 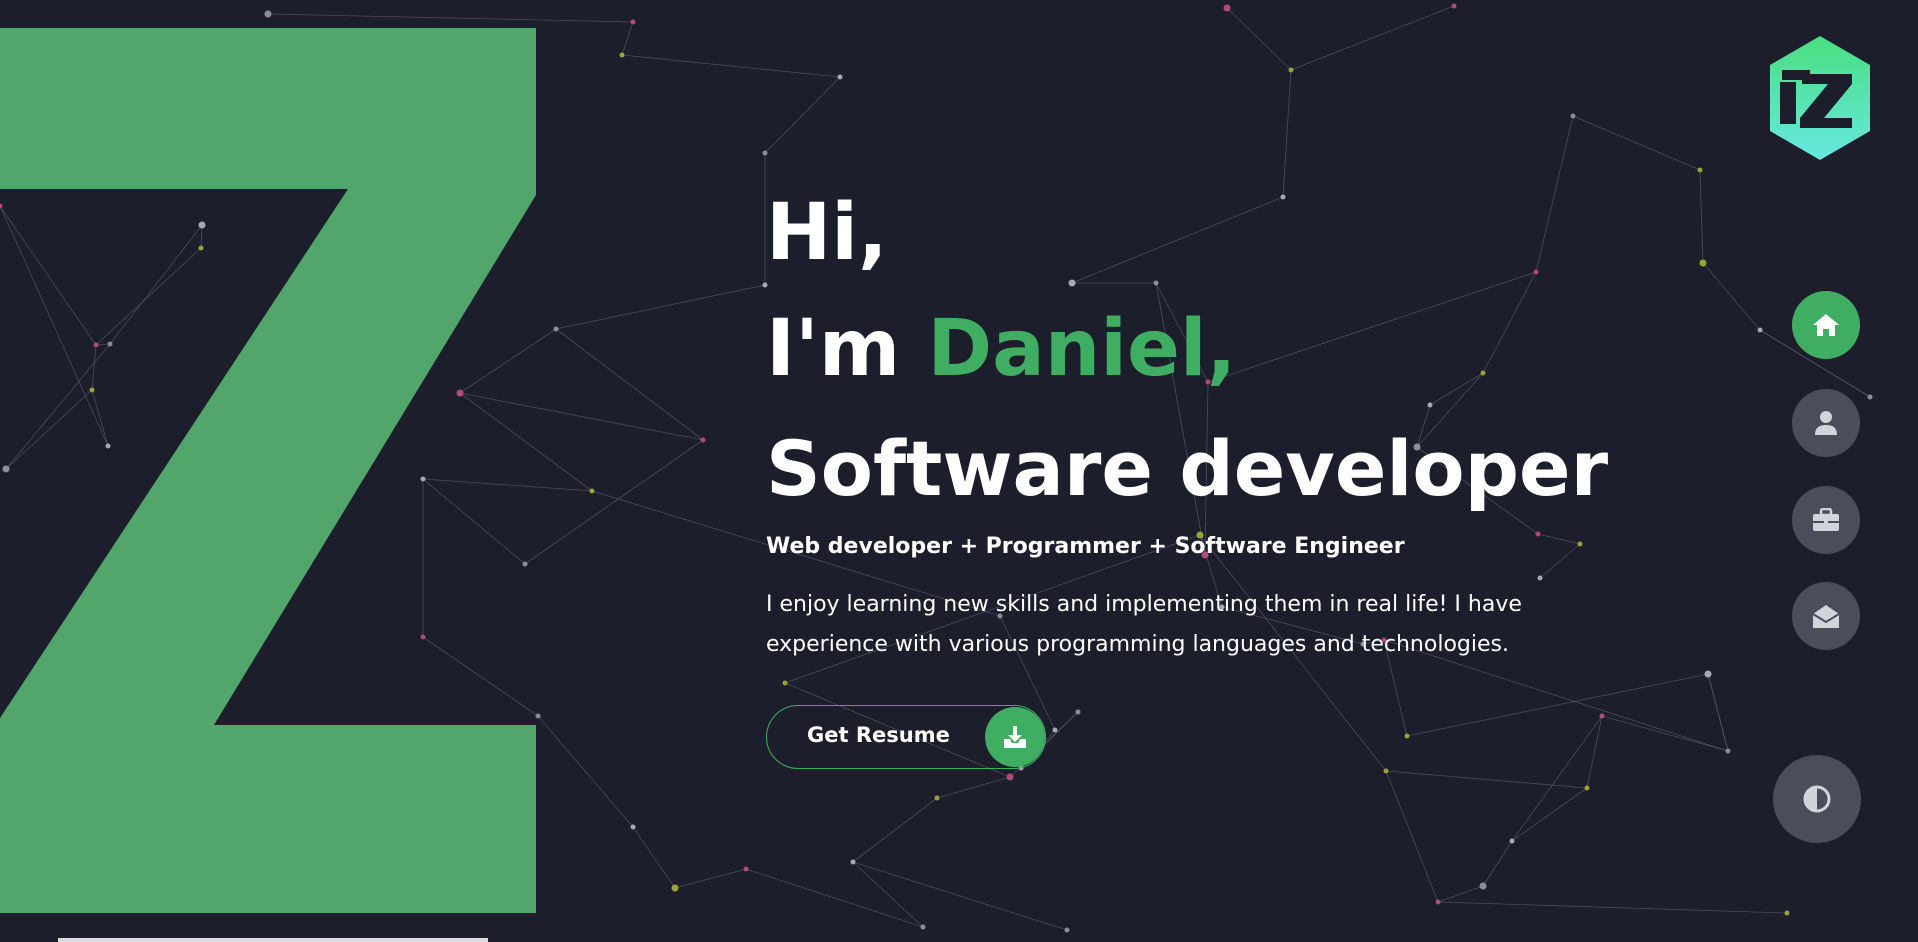 I want to click on contrast-icon, so click(x=1817, y=799).